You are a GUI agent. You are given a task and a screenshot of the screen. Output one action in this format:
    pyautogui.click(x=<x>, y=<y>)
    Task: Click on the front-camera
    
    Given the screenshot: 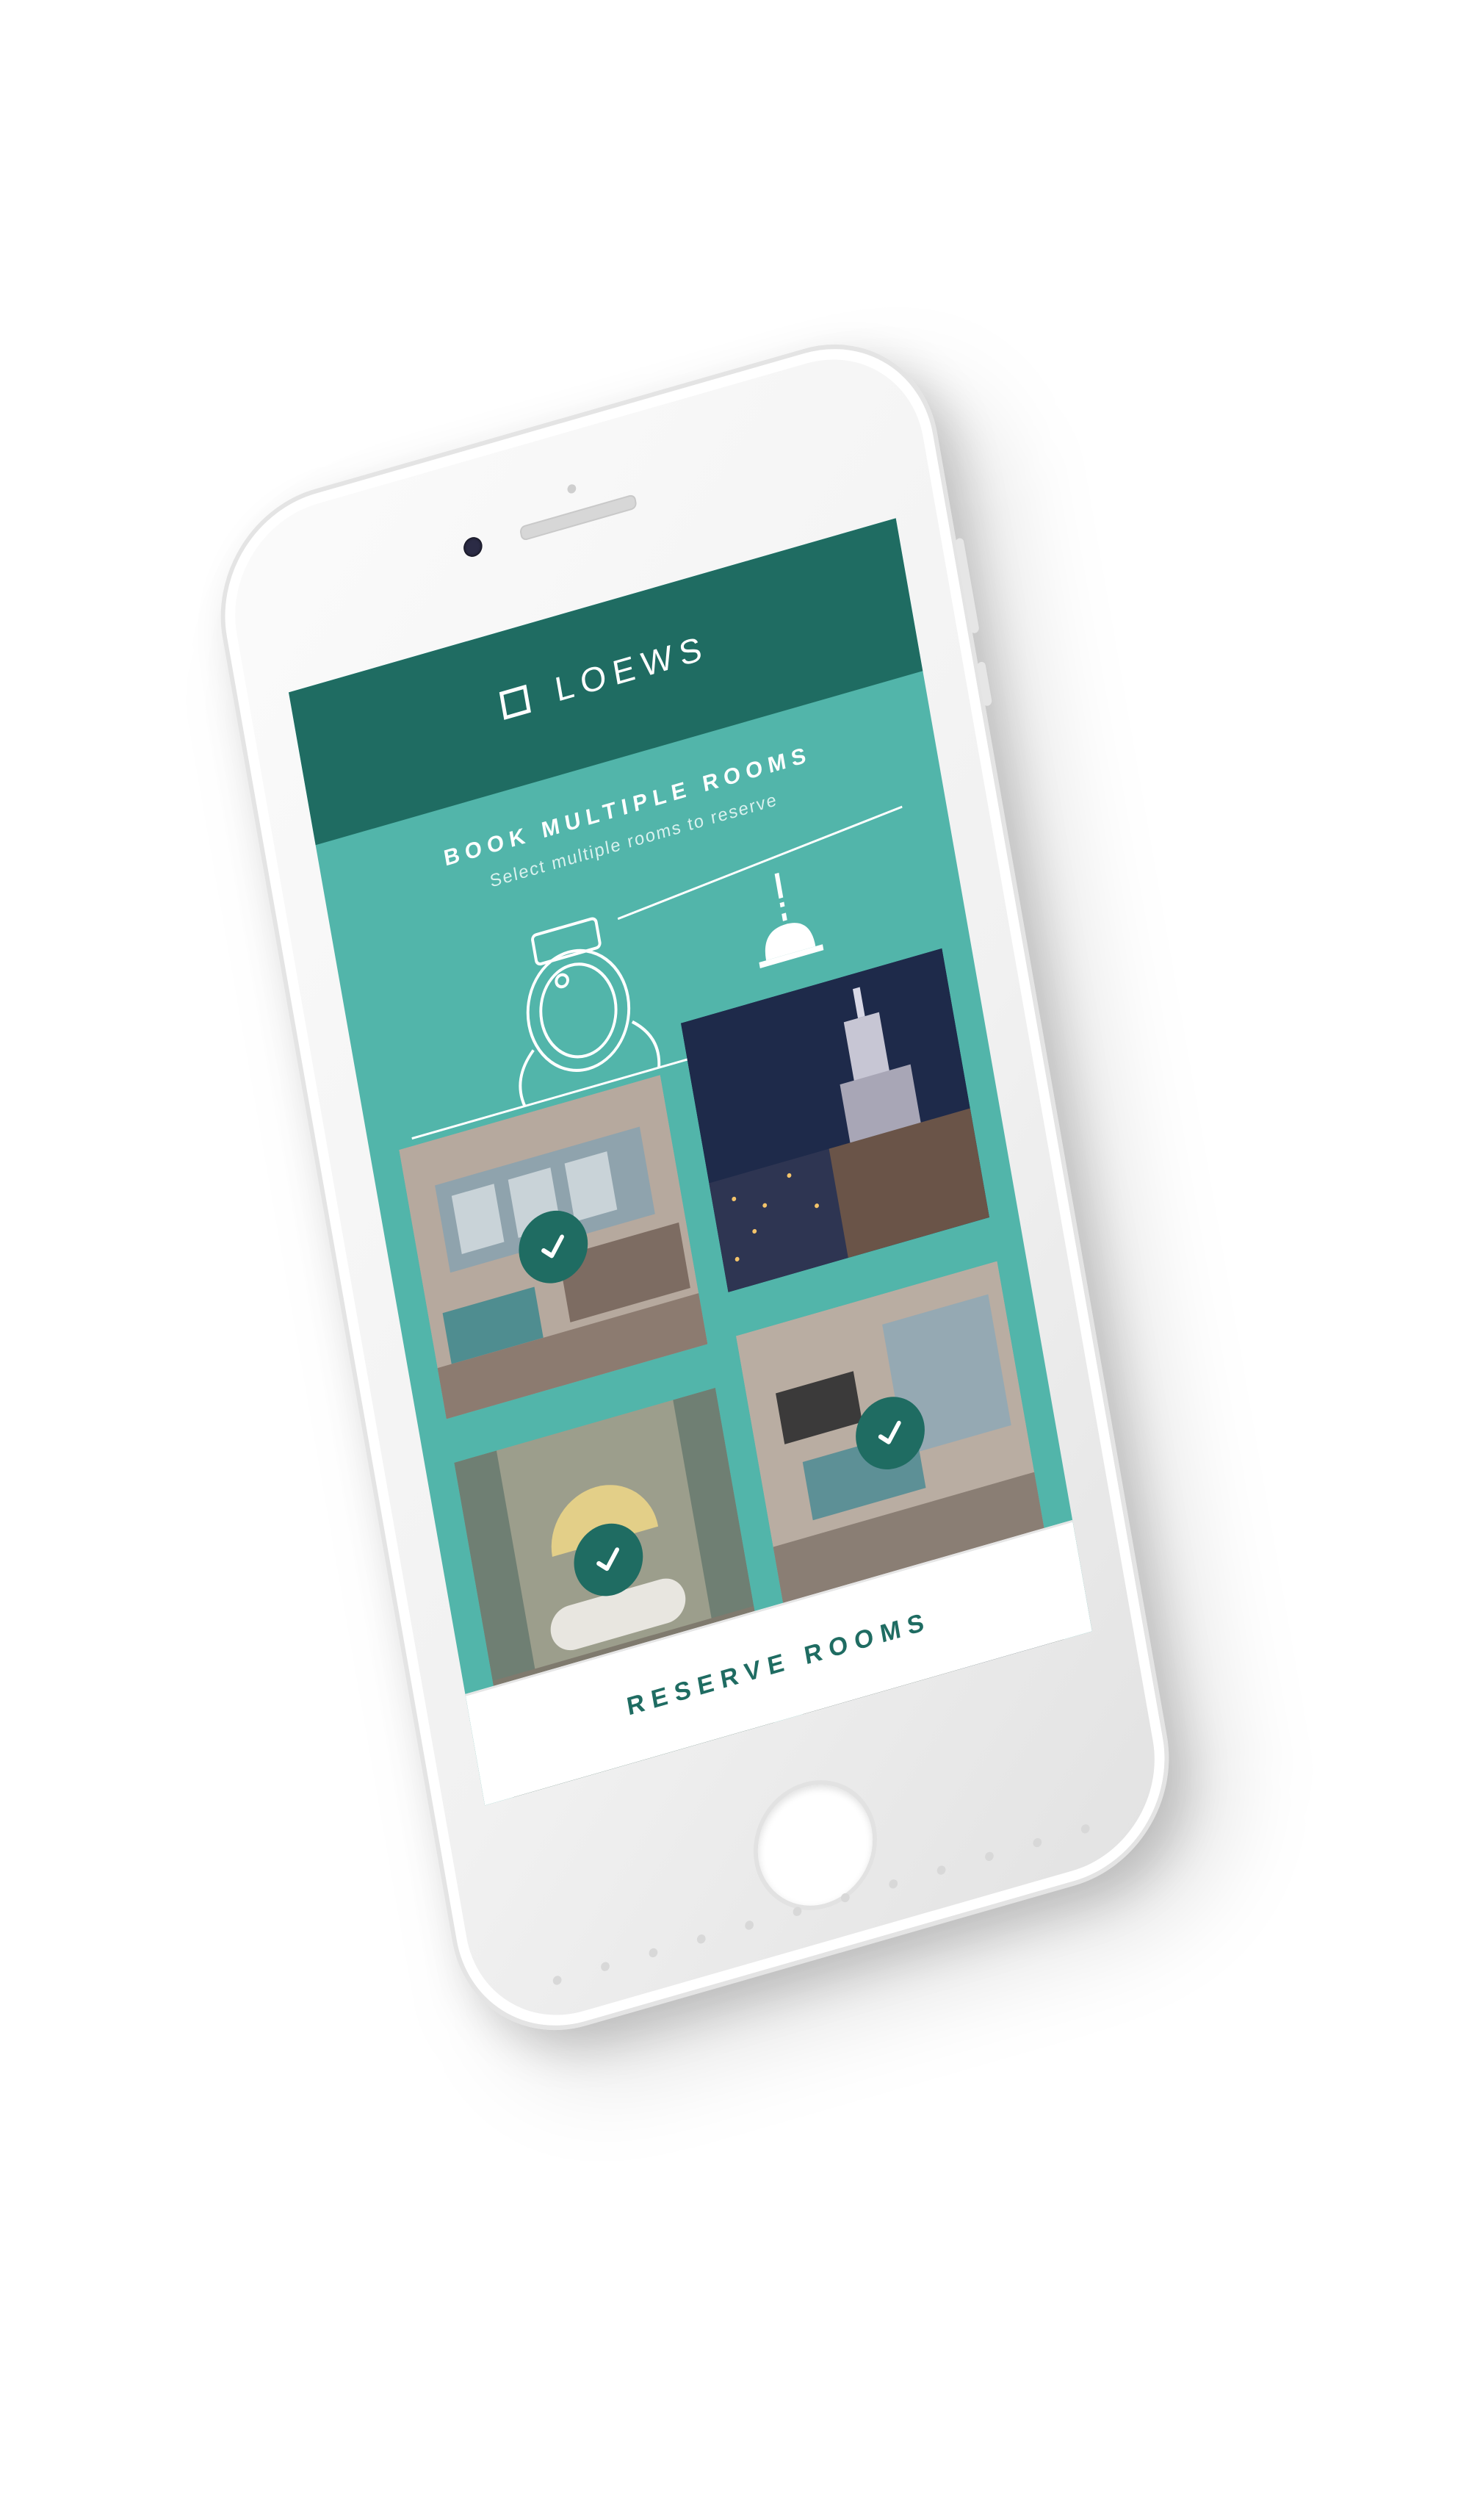 What is the action you would take?
    pyautogui.click(x=473, y=547)
    